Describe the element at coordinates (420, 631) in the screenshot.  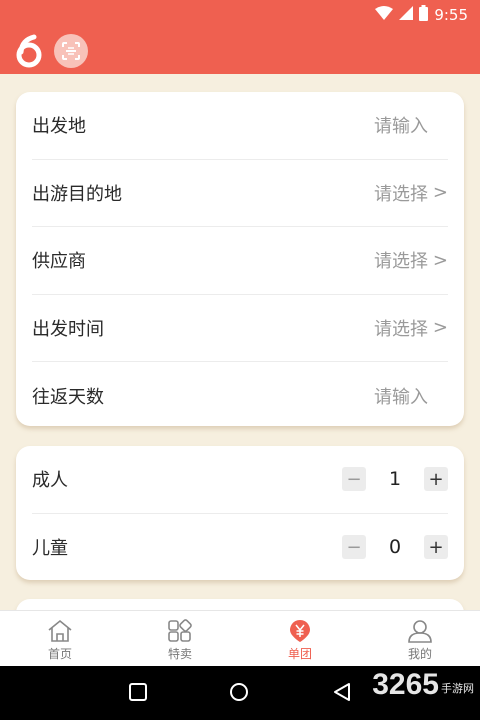
I see `user-icon` at that location.